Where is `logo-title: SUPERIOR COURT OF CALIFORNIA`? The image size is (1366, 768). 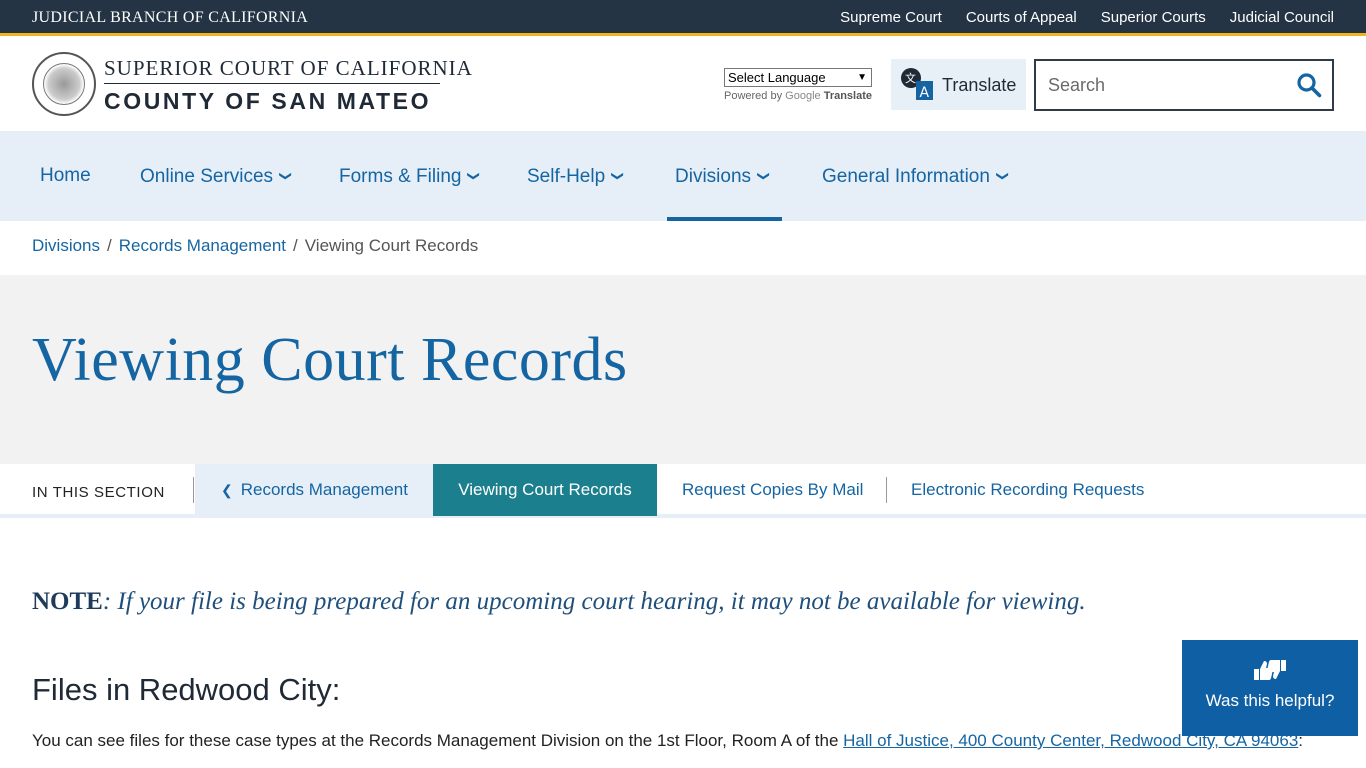
logo-title: SUPERIOR COURT OF CALIFORNIA is located at coordinates (288, 68).